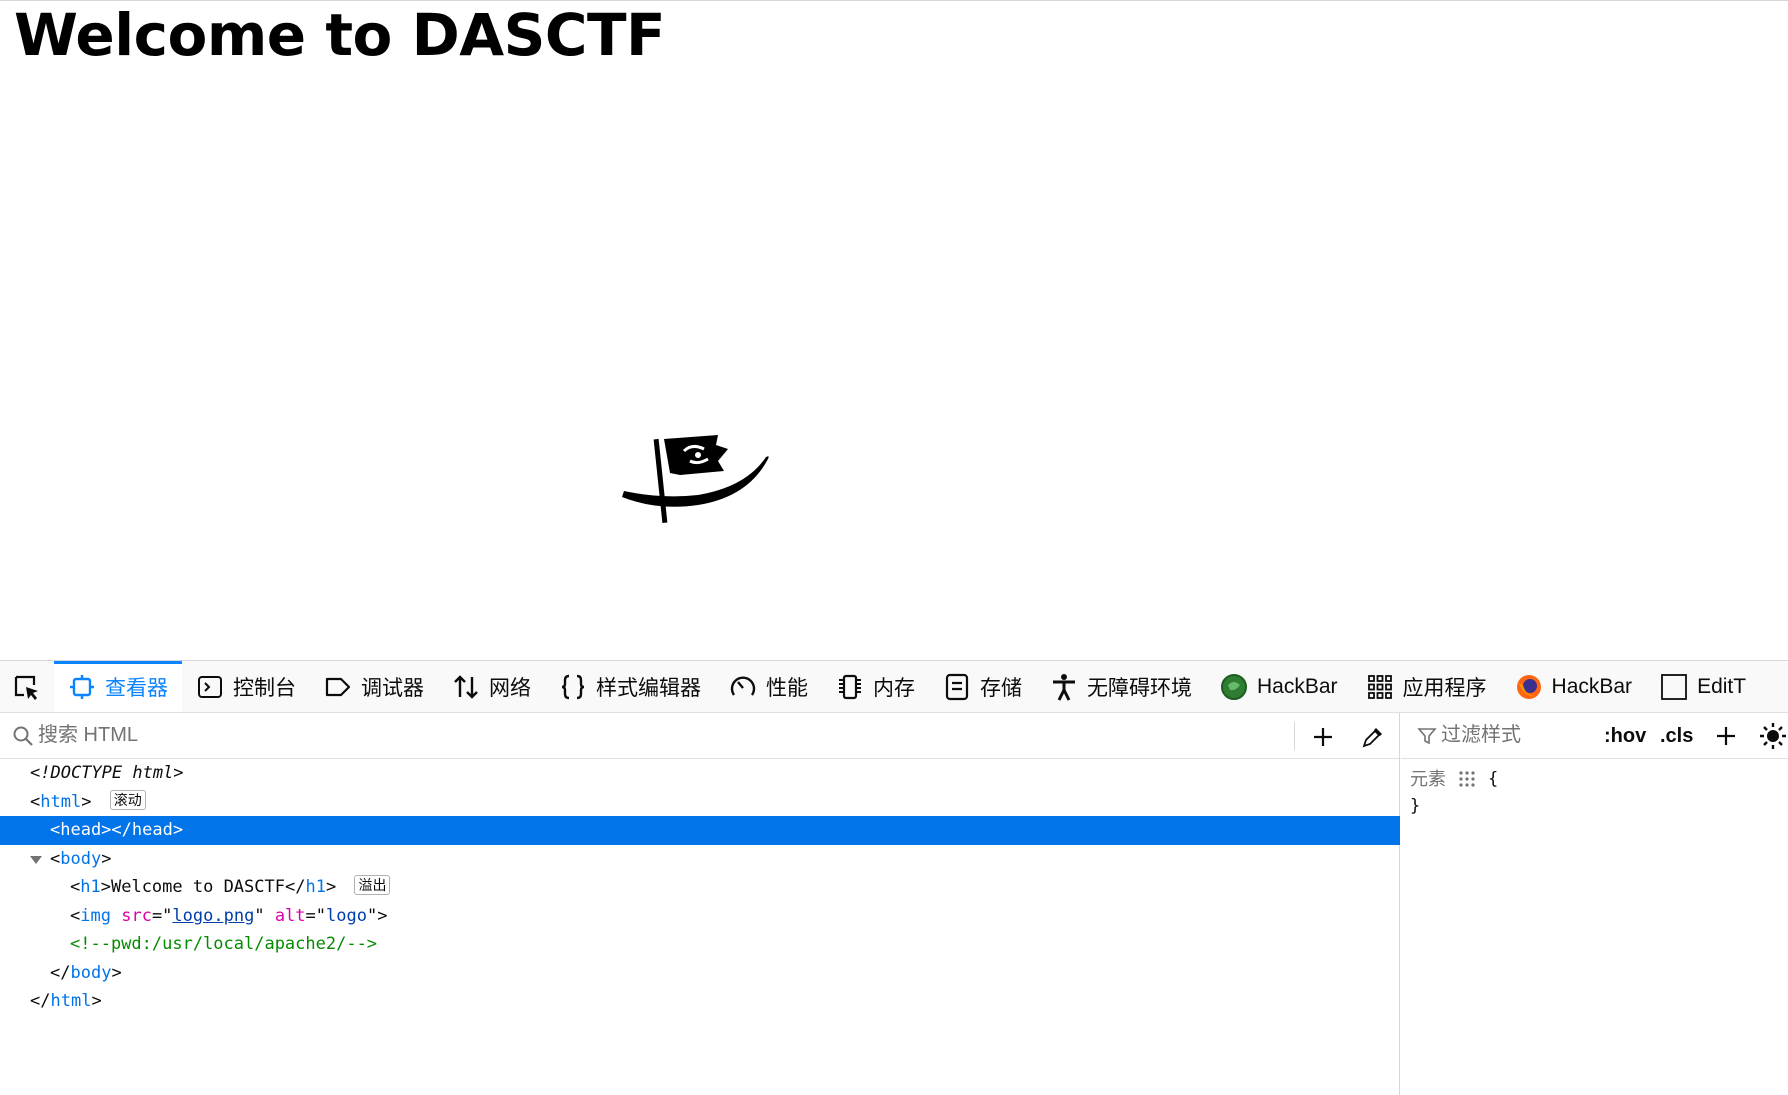  Describe the element at coordinates (1294, 736) in the screenshot. I see `toolbar-divider` at that location.